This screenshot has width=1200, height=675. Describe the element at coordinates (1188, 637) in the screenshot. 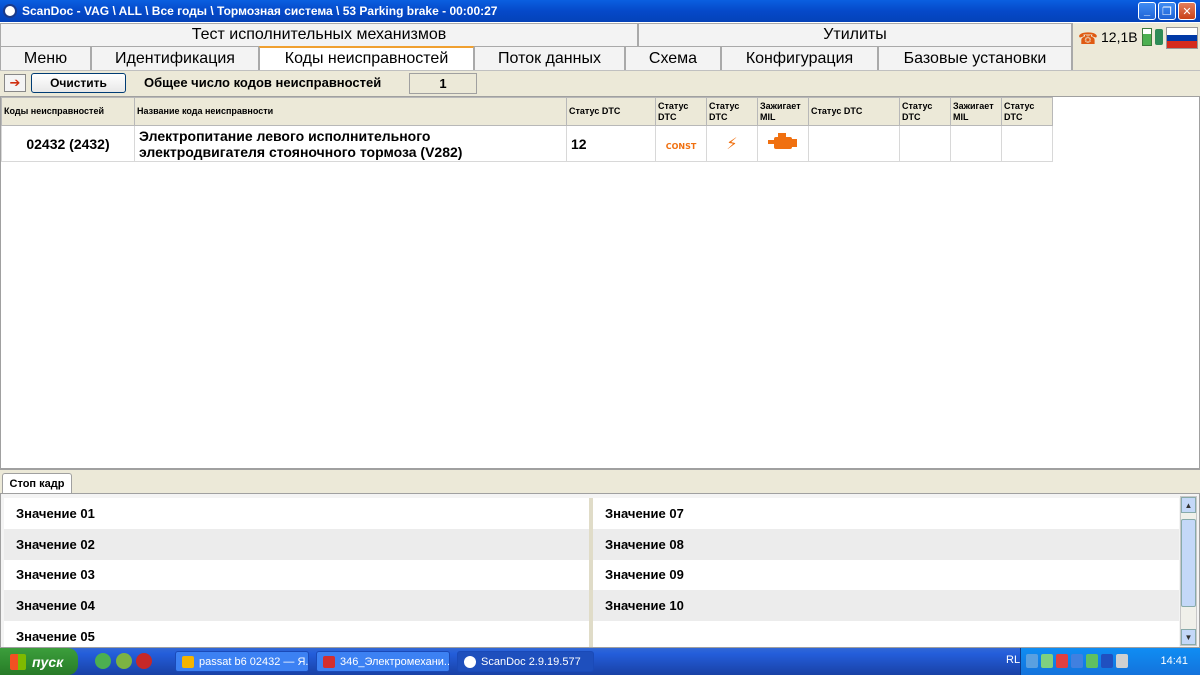

I see `scroll-down-icon: ▼` at that location.